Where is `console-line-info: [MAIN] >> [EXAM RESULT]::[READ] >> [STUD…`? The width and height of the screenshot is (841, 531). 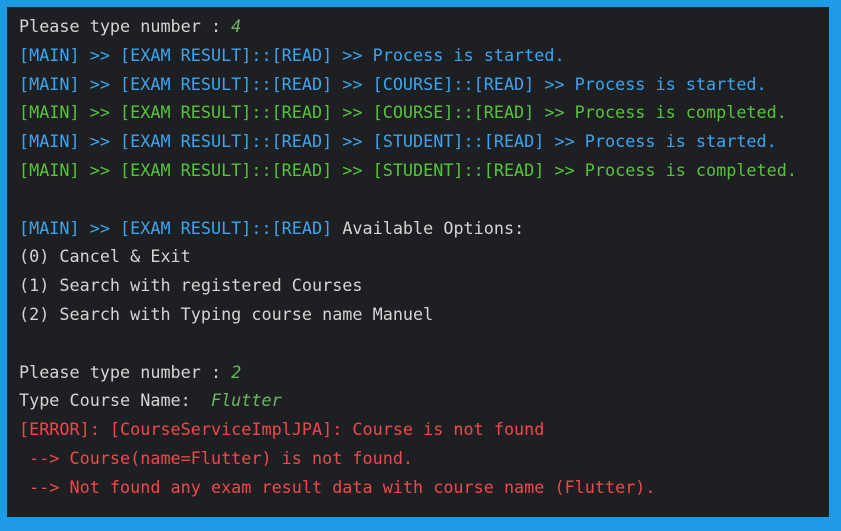 console-line-info: [MAIN] >> [EXAM RESULT]::[READ] >> [STUD… is located at coordinates (398, 141).